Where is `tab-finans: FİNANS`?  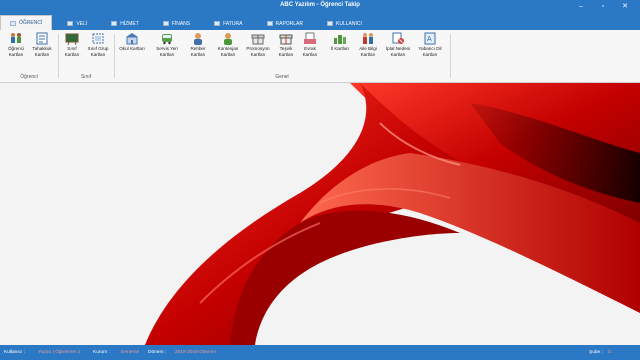
tab-finans: FİNANS is located at coordinates (176, 23).